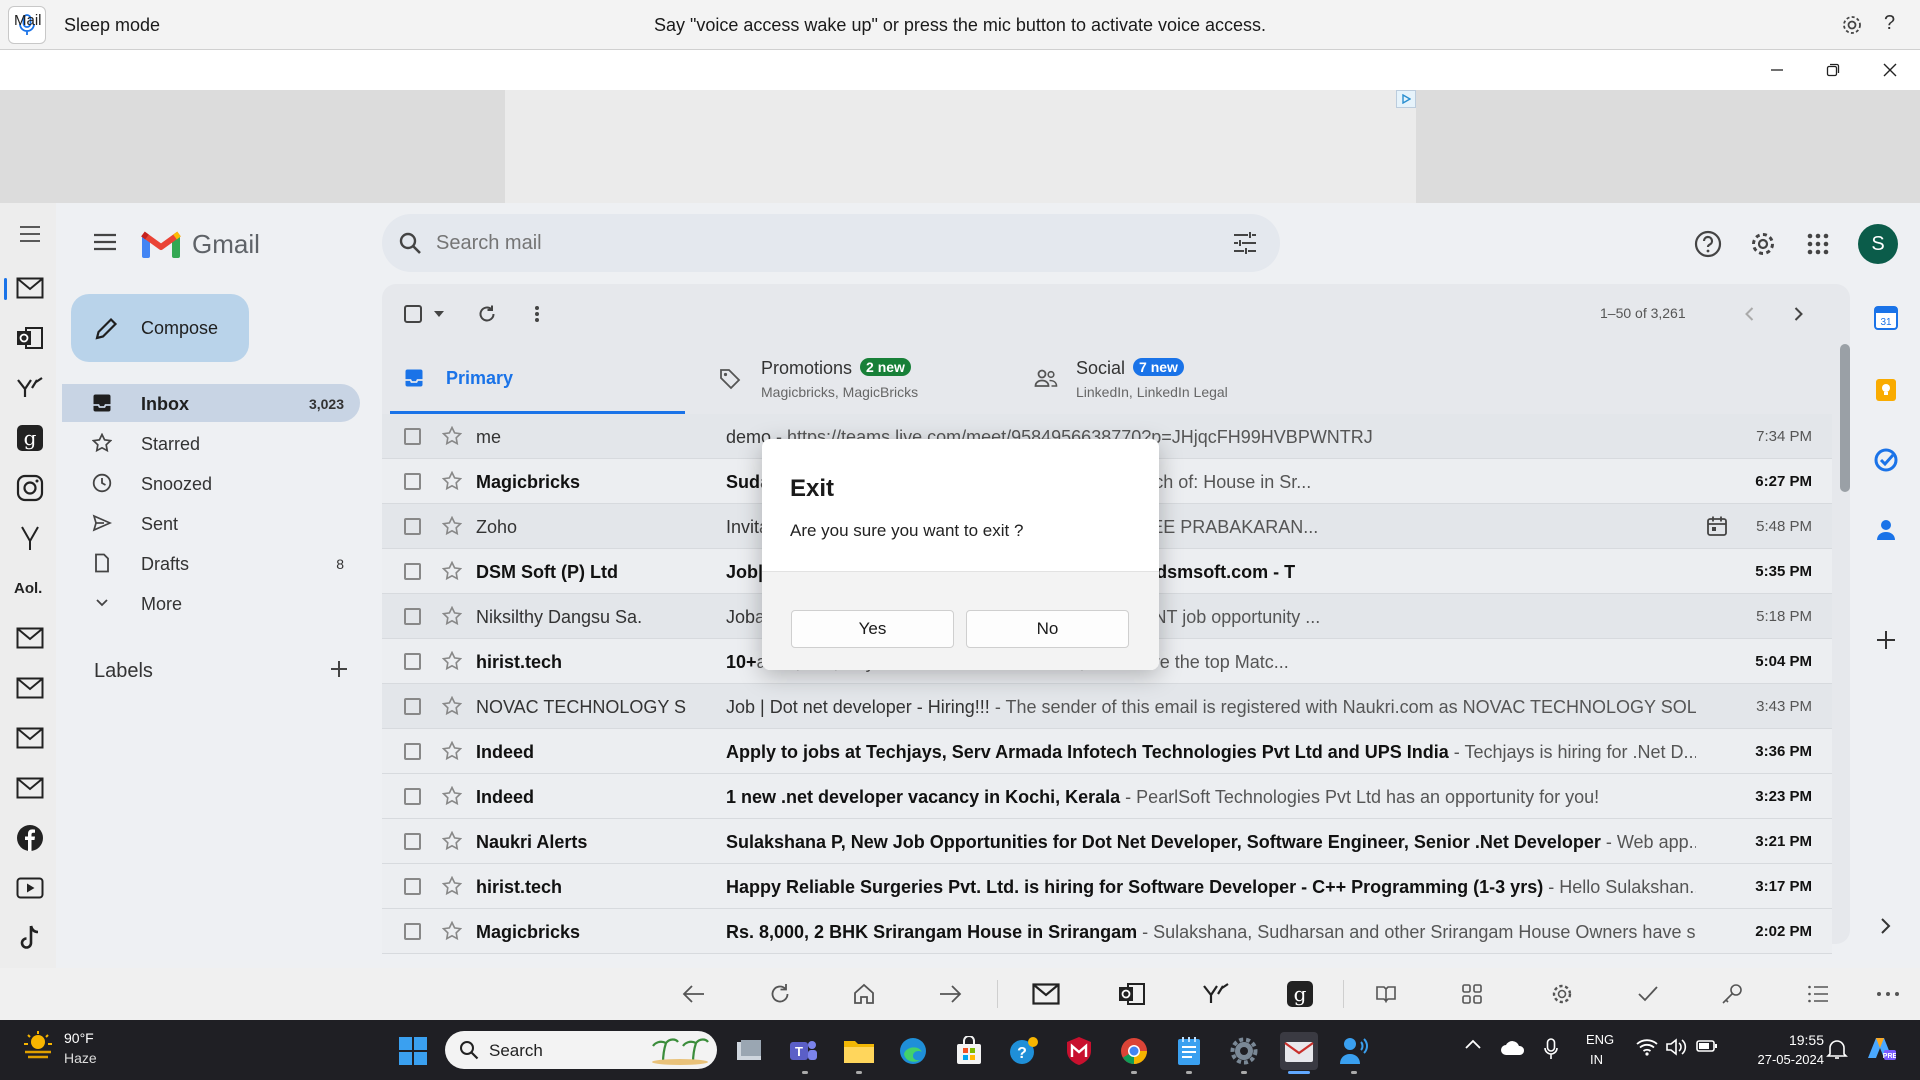 This screenshot has width=1920, height=1080. Describe the element at coordinates (1889, 23) in the screenshot. I see `voice-access-help-button: ?` at that location.